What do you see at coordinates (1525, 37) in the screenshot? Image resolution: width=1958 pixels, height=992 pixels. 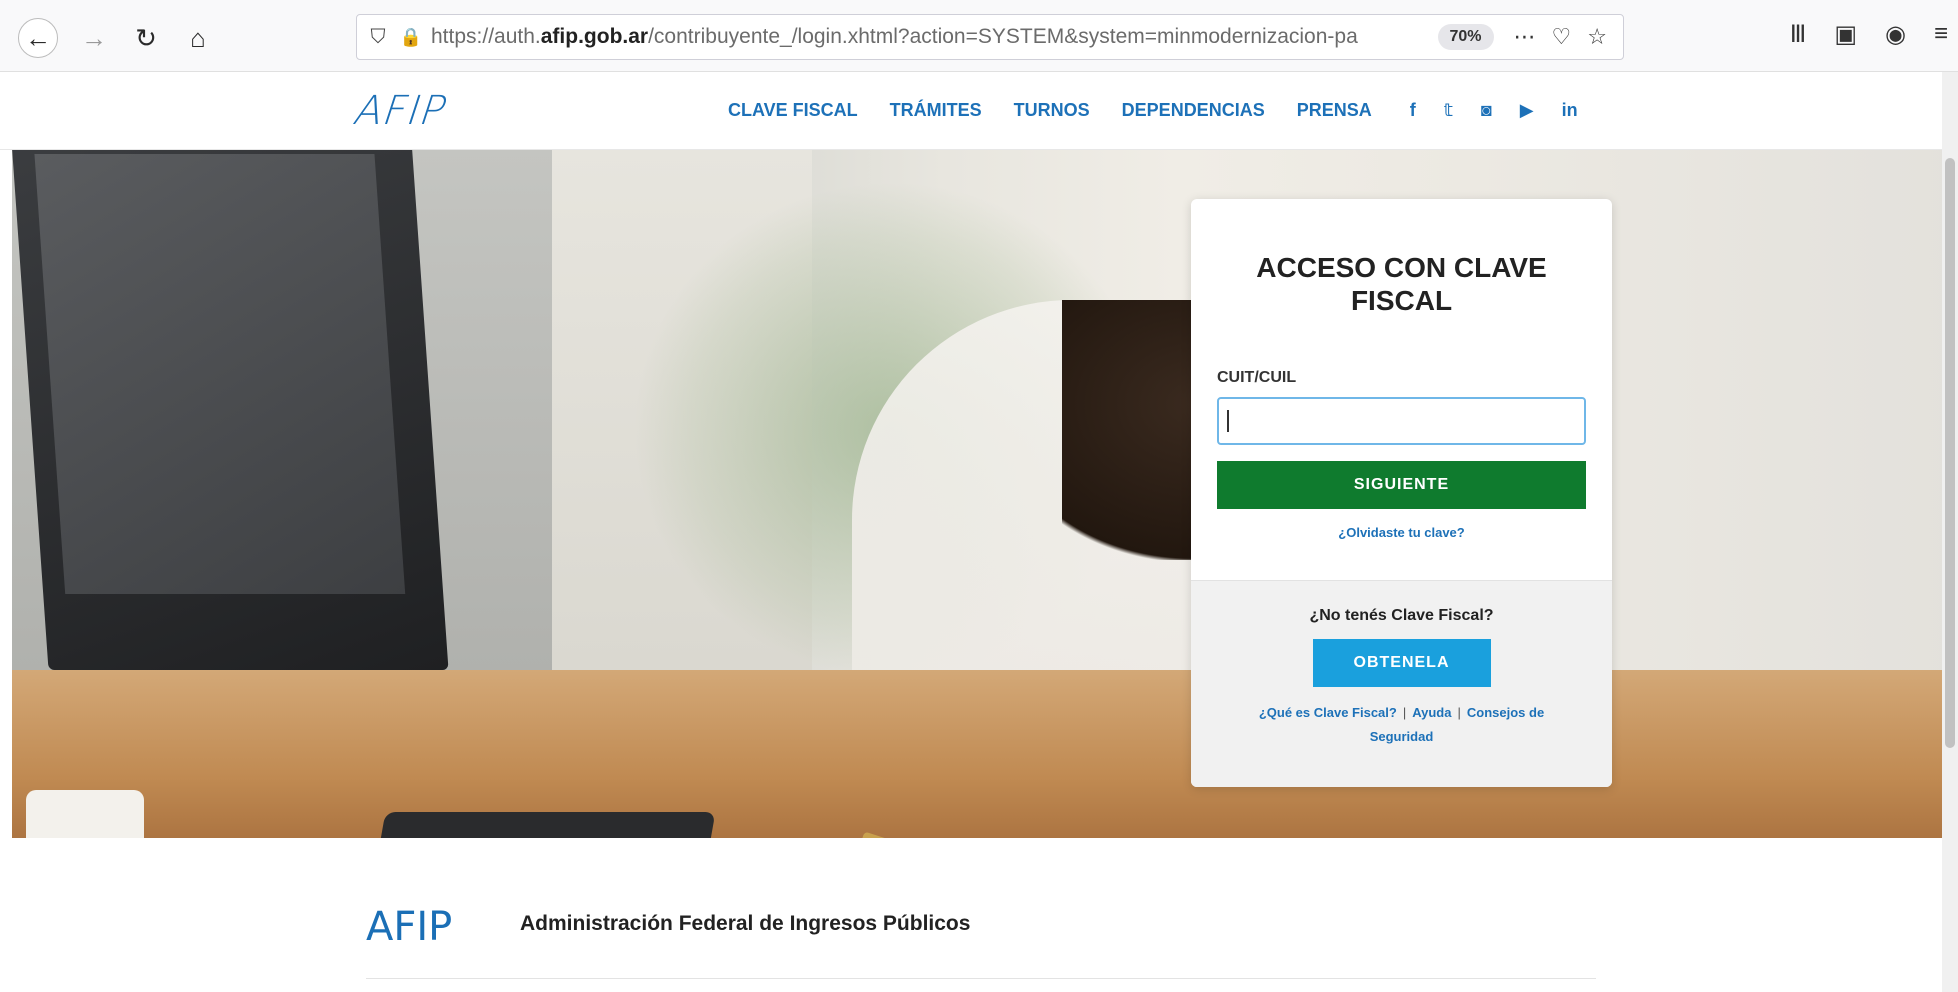 I see `more-icon: ⋯` at bounding box center [1525, 37].